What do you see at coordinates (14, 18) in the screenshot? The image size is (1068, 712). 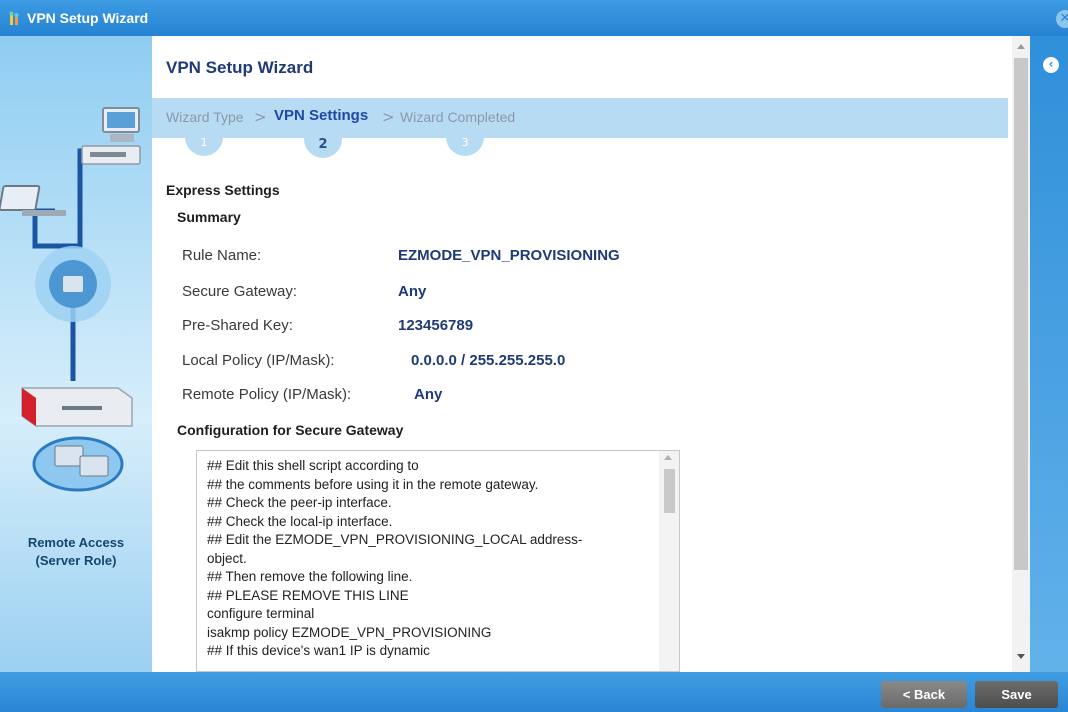 I see `wizard-icon` at bounding box center [14, 18].